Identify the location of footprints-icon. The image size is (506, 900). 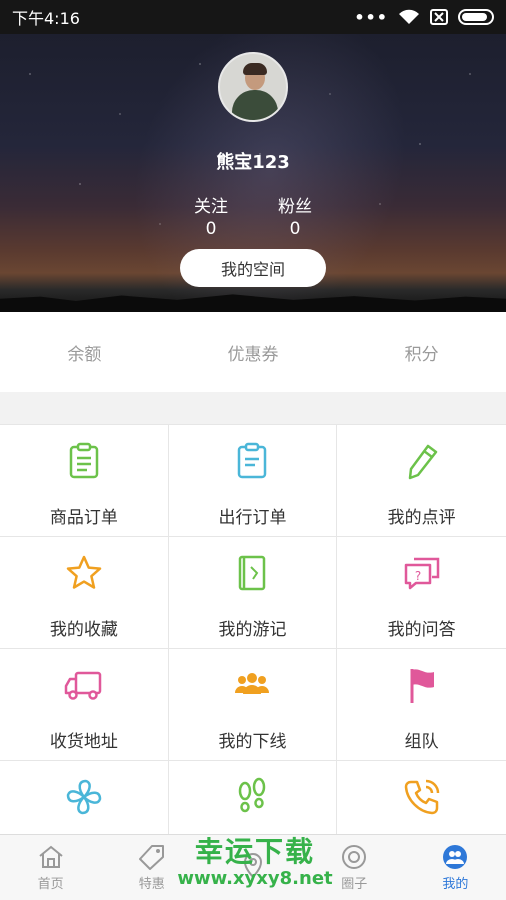
(252, 795).